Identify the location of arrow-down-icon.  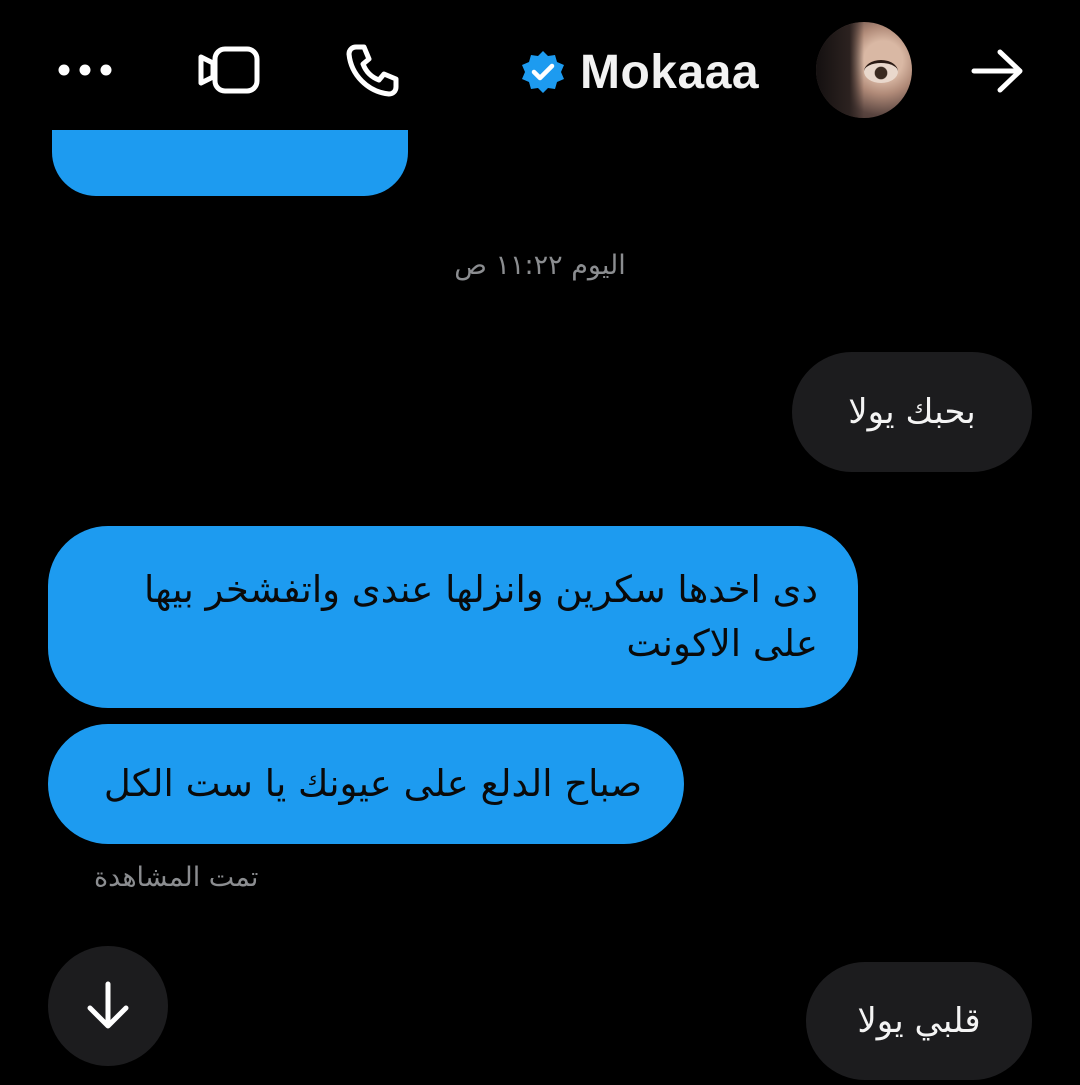
(108, 1005).